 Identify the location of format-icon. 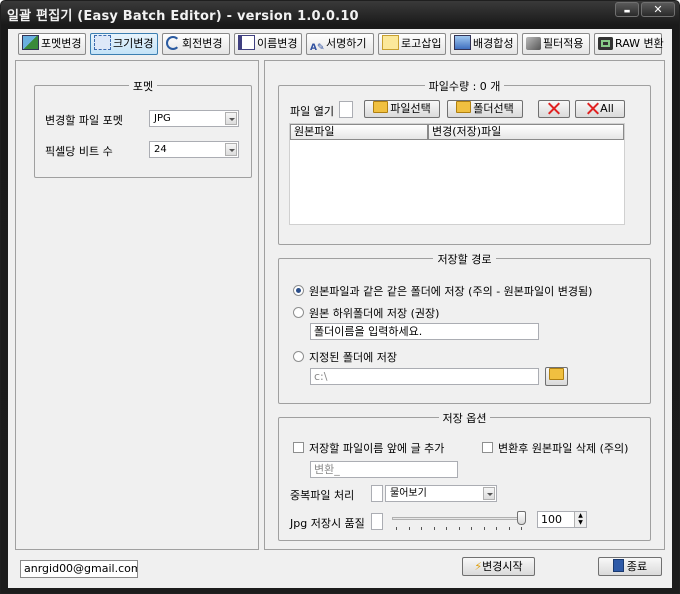
(30, 42).